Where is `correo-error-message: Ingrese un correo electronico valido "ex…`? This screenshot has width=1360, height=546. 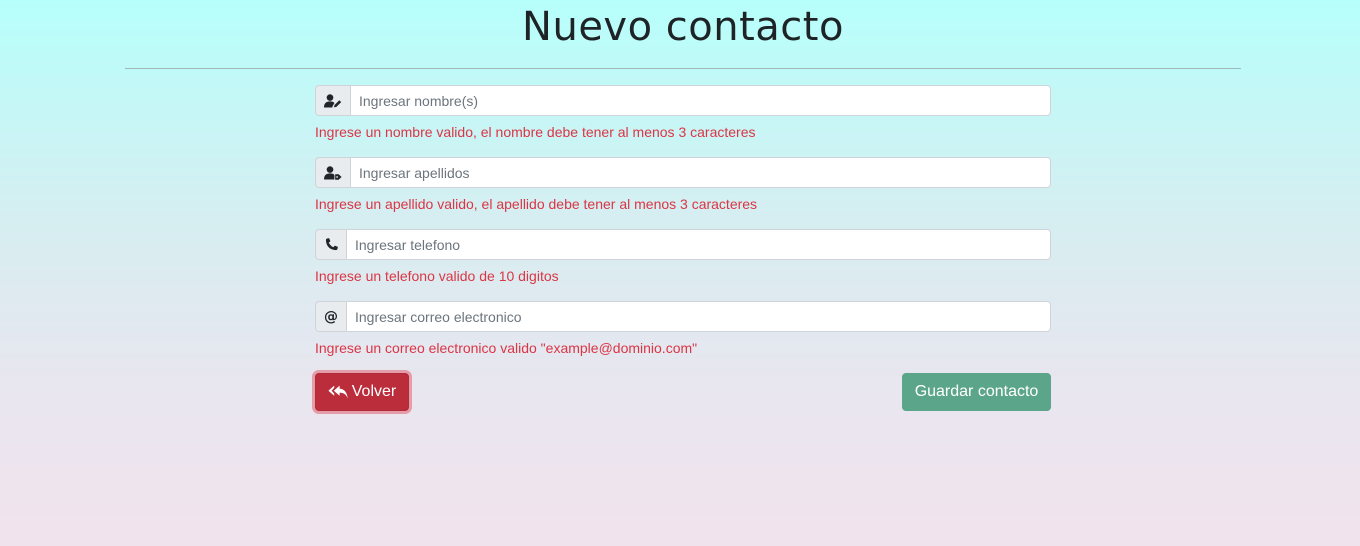
correo-error-message: Ingrese un correo electronico valido "ex… is located at coordinates (506, 348).